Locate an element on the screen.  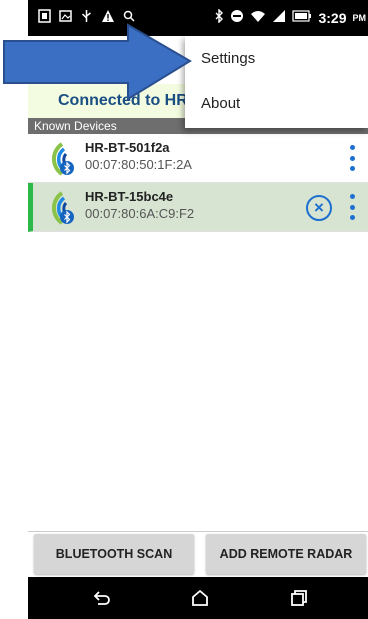
home-icon is located at coordinates (200, 598).